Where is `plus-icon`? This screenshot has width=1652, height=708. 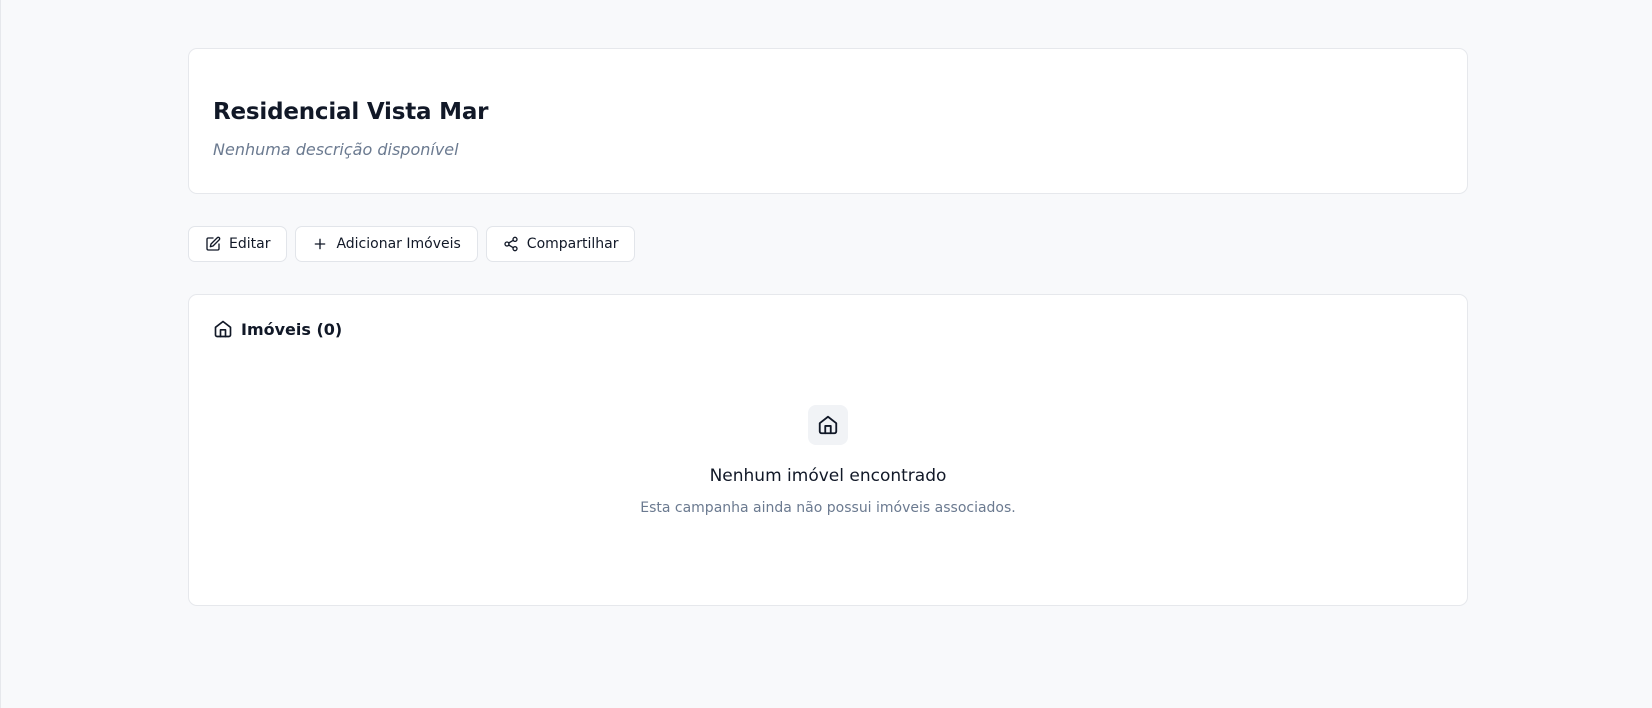 plus-icon is located at coordinates (320, 244).